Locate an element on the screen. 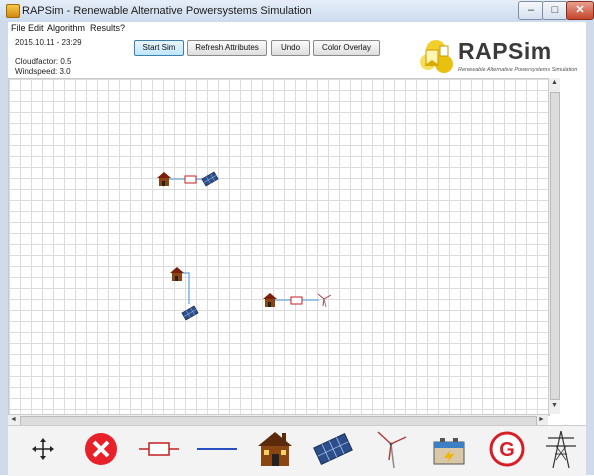 This screenshot has height=476, width=594. maximize-button: □ is located at coordinates (555, 10).